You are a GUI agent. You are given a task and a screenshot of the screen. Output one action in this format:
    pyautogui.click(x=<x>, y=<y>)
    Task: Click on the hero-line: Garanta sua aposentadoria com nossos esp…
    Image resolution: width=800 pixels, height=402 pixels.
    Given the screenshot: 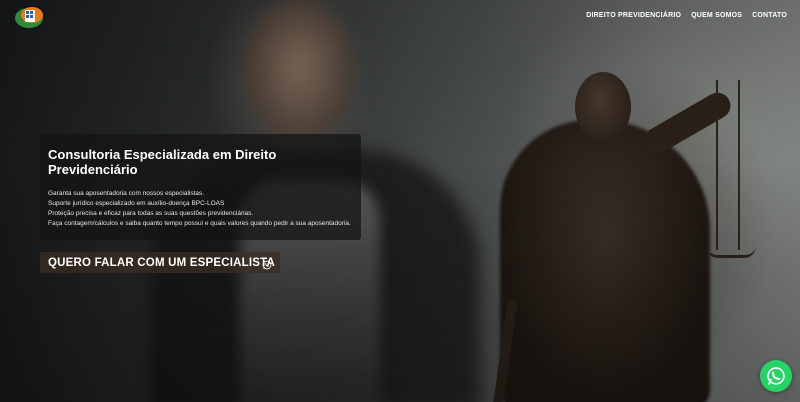 What is the action you would take?
    pyautogui.click(x=126, y=193)
    